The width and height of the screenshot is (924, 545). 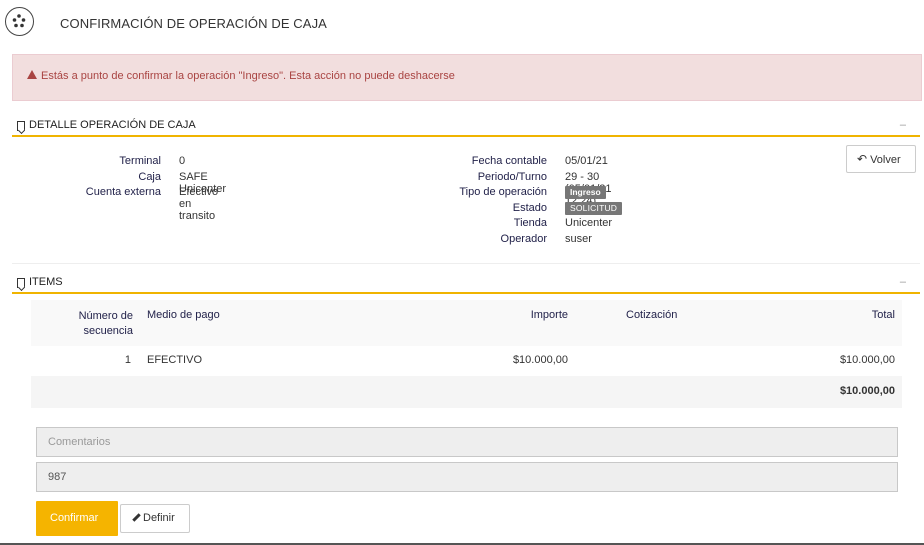 What do you see at coordinates (540, 360) in the screenshot?
I see `row-importe: $10.000,00` at bounding box center [540, 360].